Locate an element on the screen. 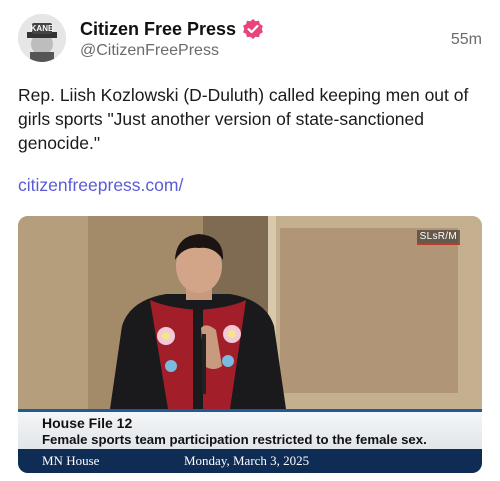 The image size is (500, 481). broadcast-date: Monday, March 3, 2025 is located at coordinates (247, 460).